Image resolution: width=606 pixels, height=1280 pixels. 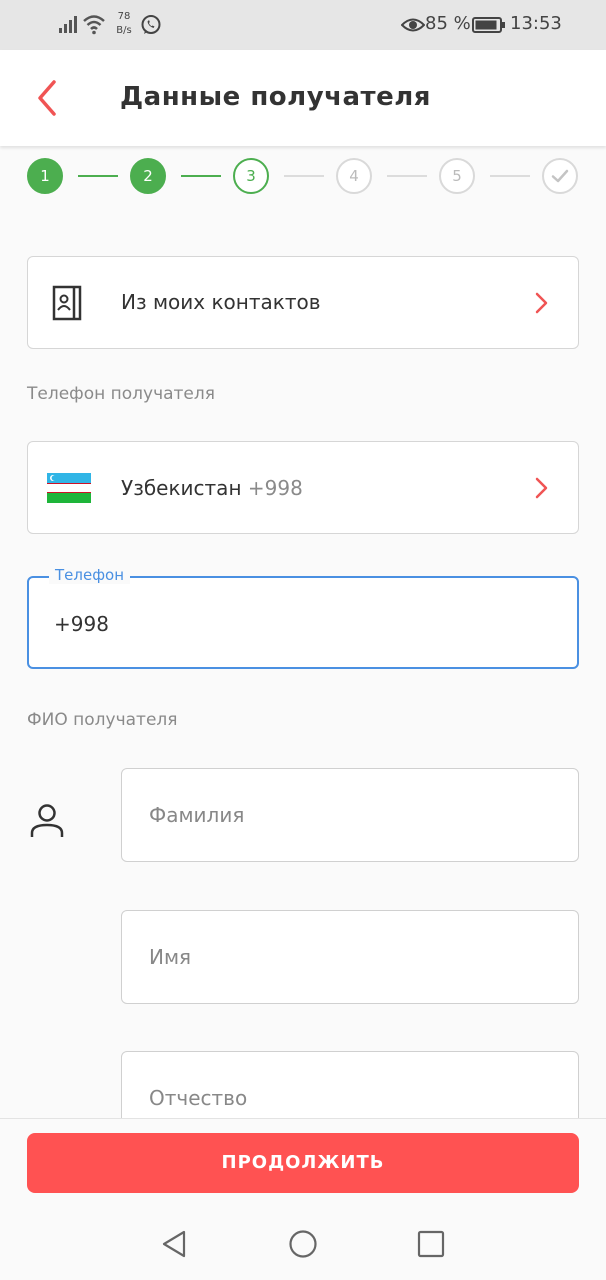 I want to click on phone-field: Телефон +998, so click(x=303, y=617).